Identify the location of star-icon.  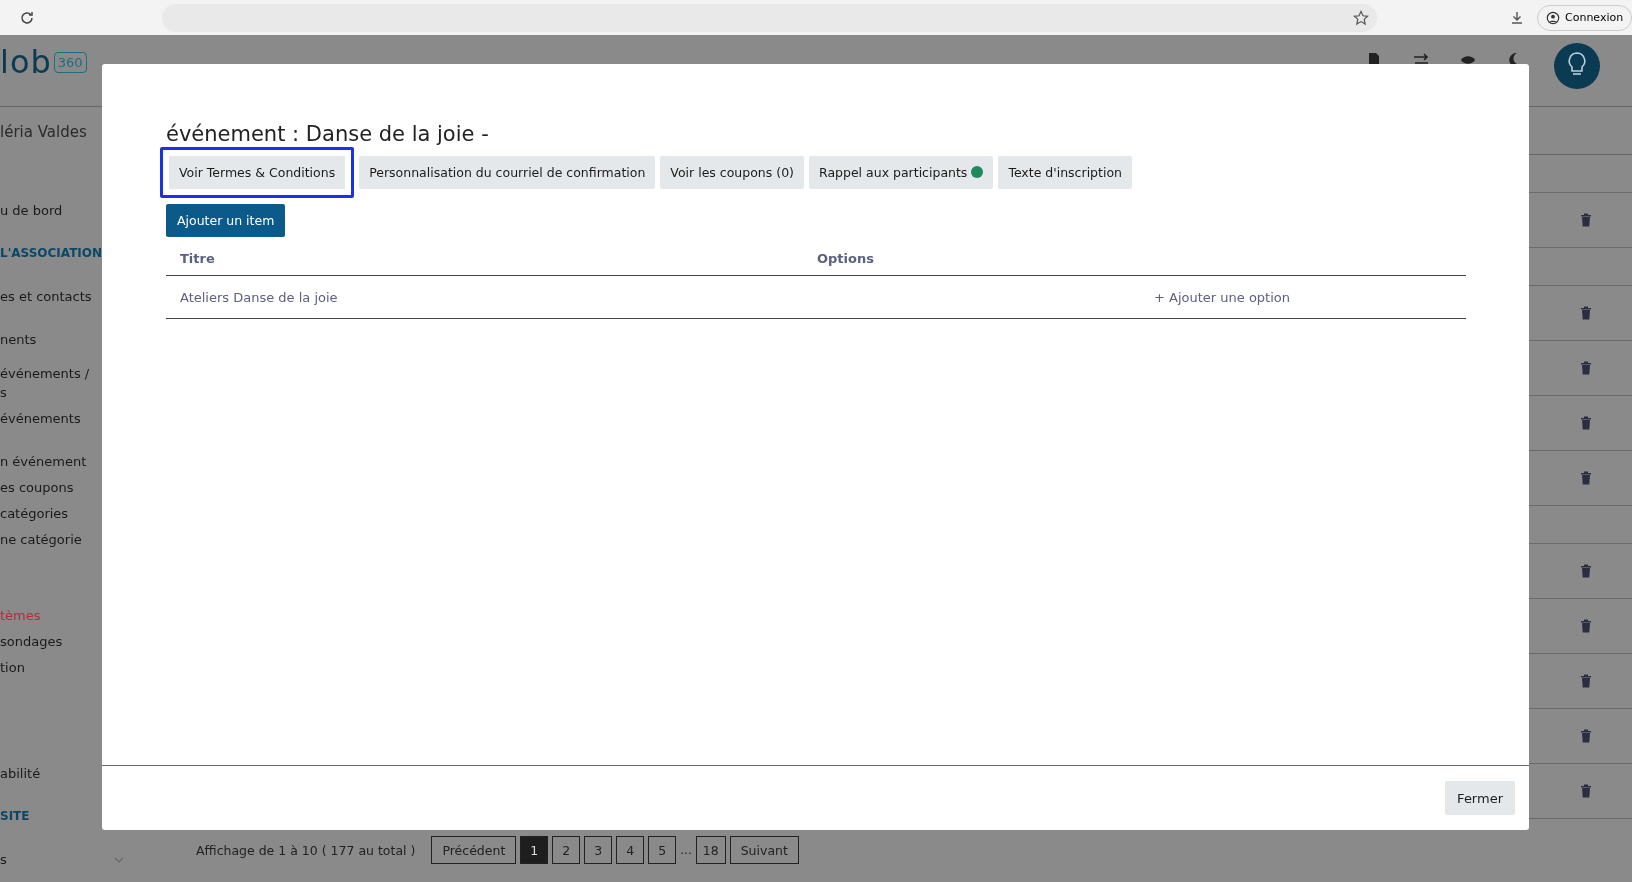
(1361, 17).